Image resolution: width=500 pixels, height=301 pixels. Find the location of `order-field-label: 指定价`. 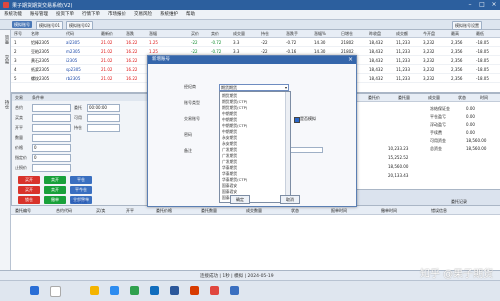

order-field-label: 指定价 is located at coordinates (21, 157).